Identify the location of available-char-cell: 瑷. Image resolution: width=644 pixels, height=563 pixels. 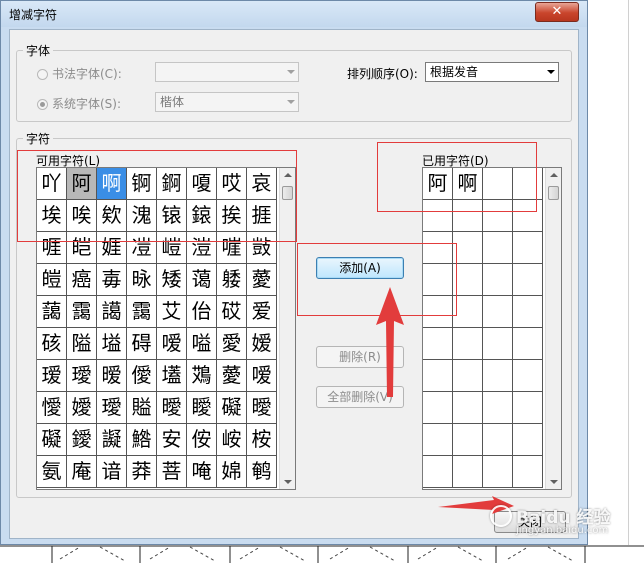
(52, 376).